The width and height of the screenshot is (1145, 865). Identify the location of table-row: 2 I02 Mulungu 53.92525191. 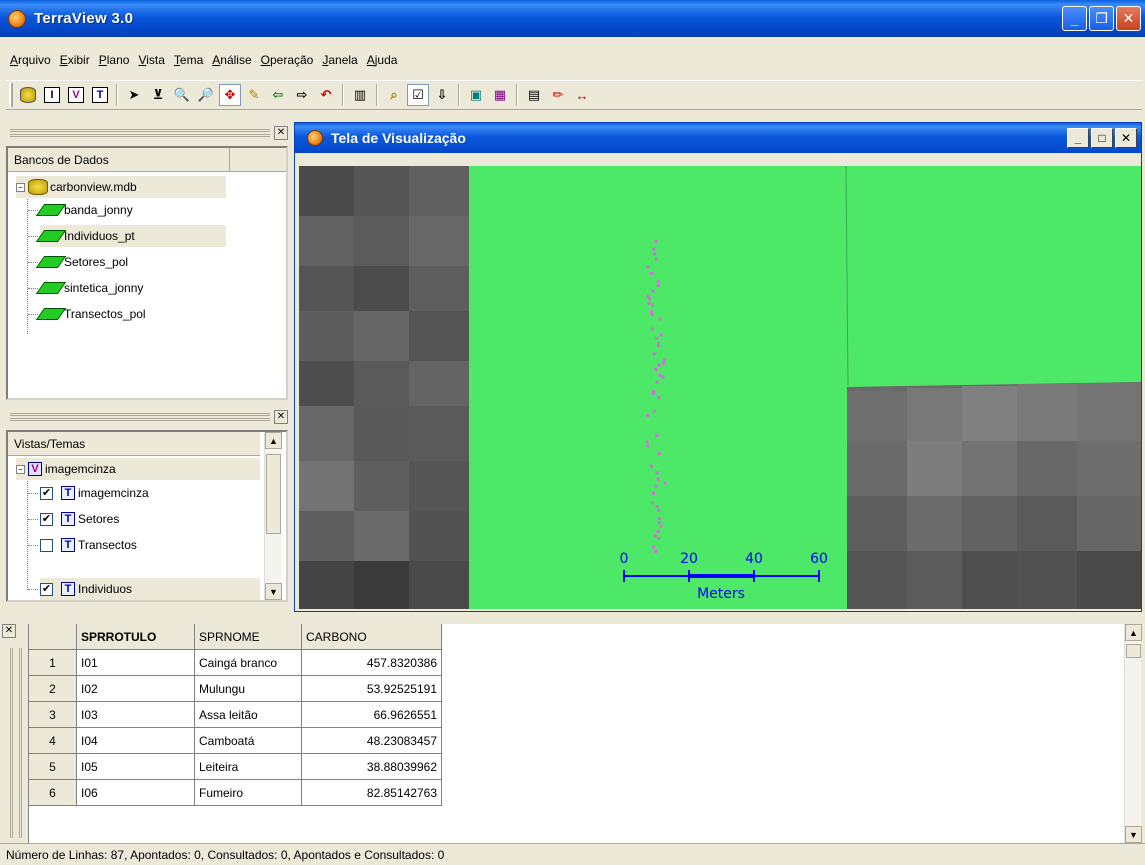
(235, 689).